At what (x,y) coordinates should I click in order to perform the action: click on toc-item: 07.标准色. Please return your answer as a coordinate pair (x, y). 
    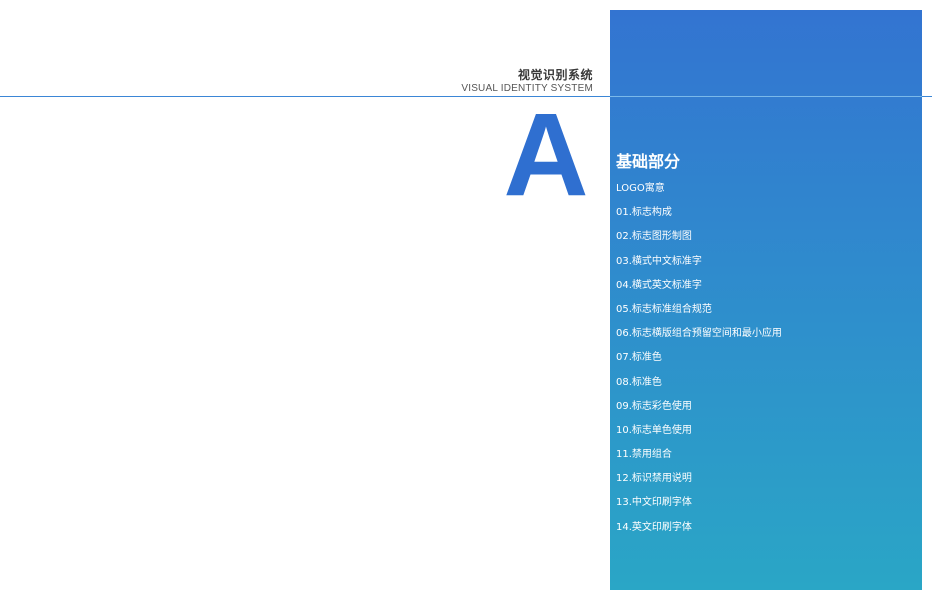
    Looking at the image, I should click on (639, 358).